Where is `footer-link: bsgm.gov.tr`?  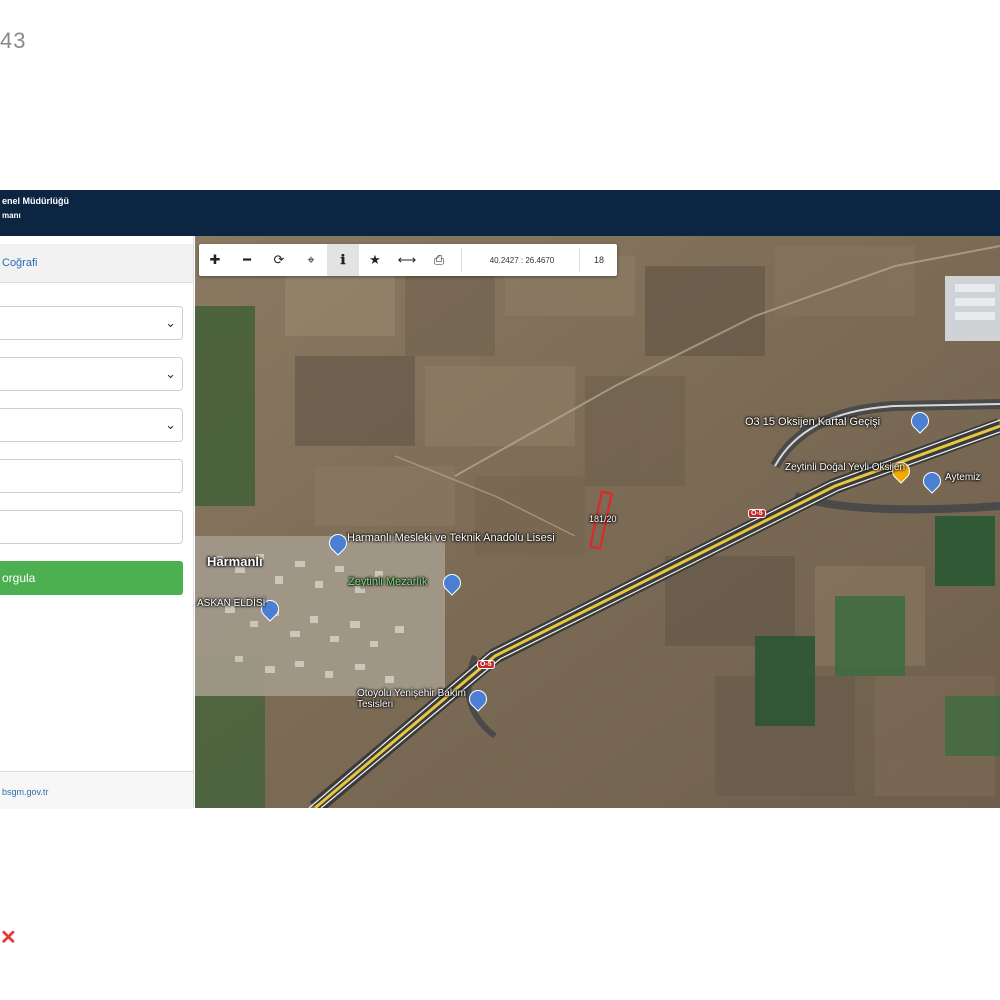 footer-link: bsgm.gov.tr is located at coordinates (25, 792).